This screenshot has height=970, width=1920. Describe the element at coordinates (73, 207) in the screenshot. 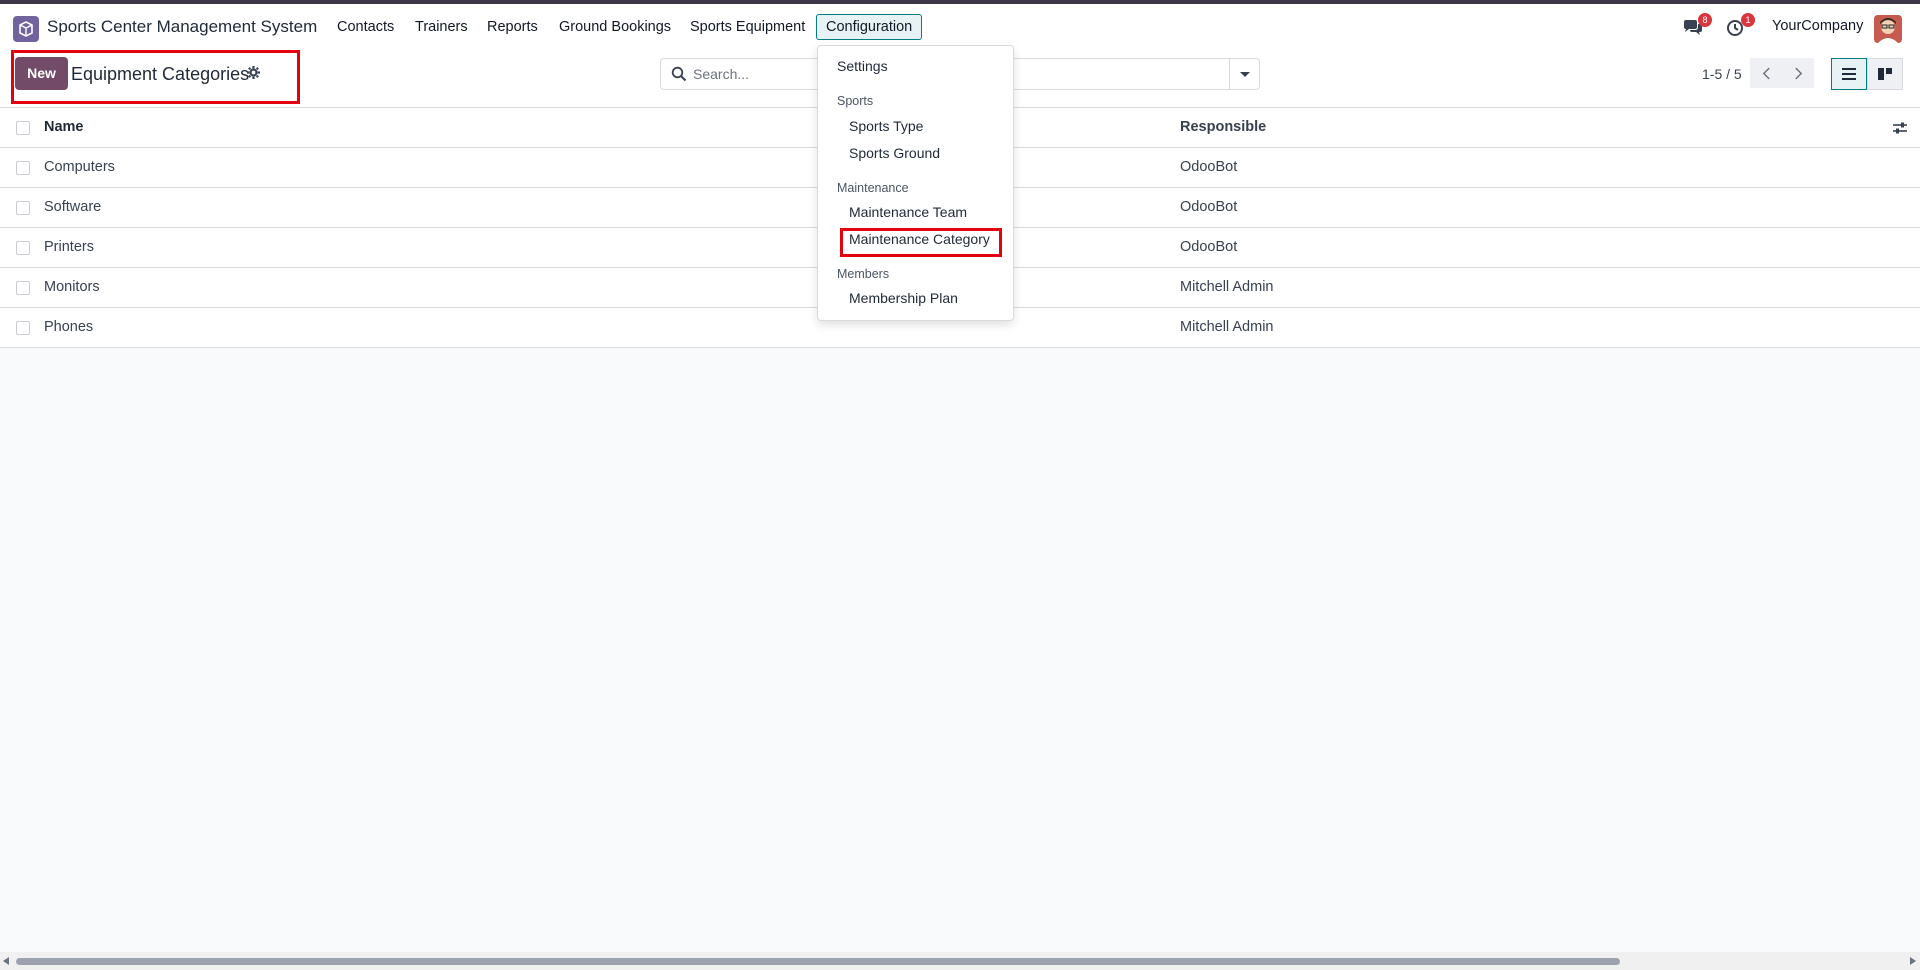

I see `cell-name: Software` at that location.